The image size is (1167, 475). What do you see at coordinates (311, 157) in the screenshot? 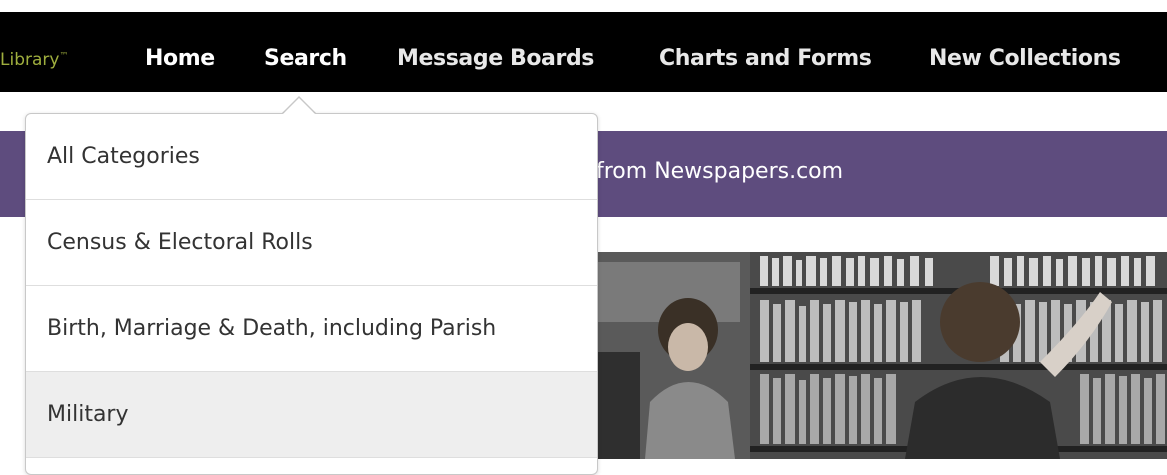
I see `dropdown-item-all-categories: All Categories` at bounding box center [311, 157].